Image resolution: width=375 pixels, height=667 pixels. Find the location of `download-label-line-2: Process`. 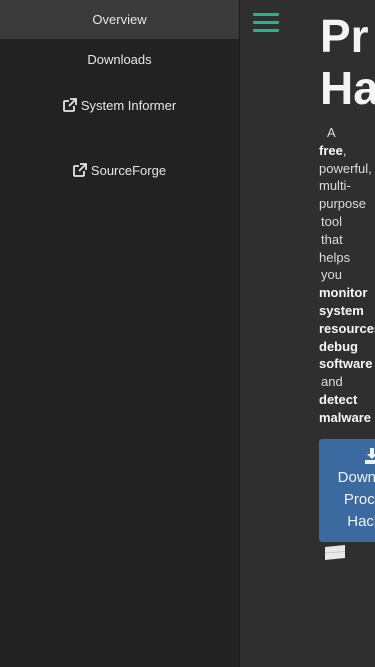

download-label-line-2: Process is located at coordinates (359, 499).